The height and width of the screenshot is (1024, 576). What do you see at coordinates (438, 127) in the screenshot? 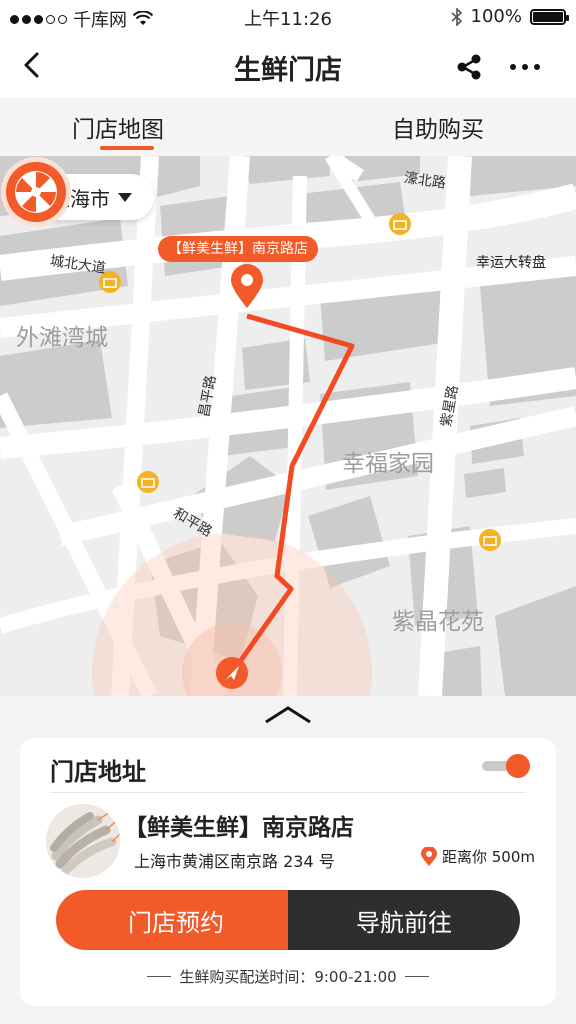
I see `tab-self-purchase: 自助购买` at bounding box center [438, 127].